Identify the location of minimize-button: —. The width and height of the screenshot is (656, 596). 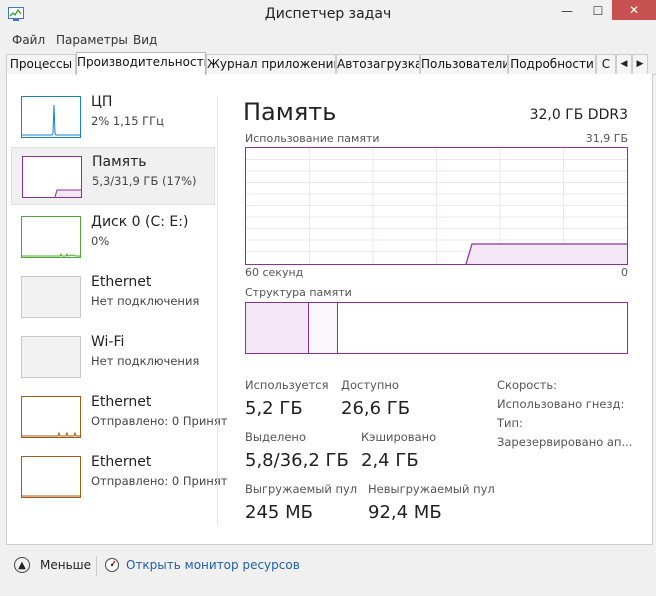
(567, 11).